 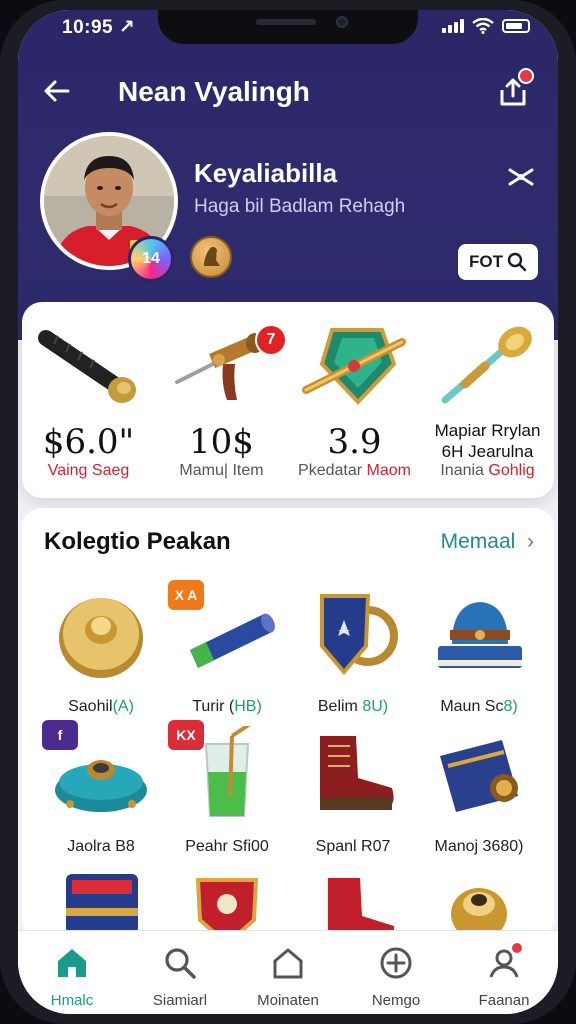 What do you see at coordinates (227, 706) in the screenshot?
I see `item-label: Turir (HB)` at bounding box center [227, 706].